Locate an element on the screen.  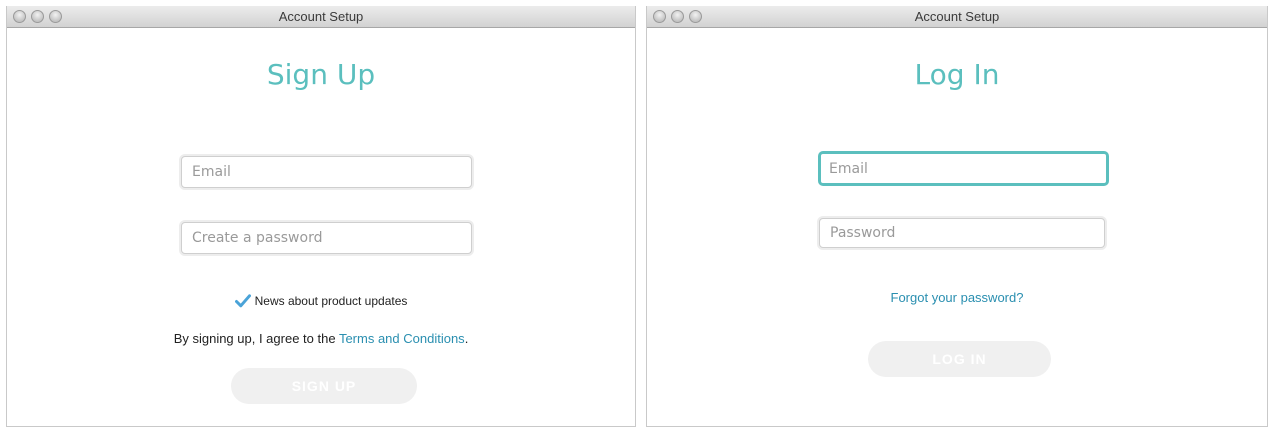
signup-titlebar: Account Setup is located at coordinates (321, 17).